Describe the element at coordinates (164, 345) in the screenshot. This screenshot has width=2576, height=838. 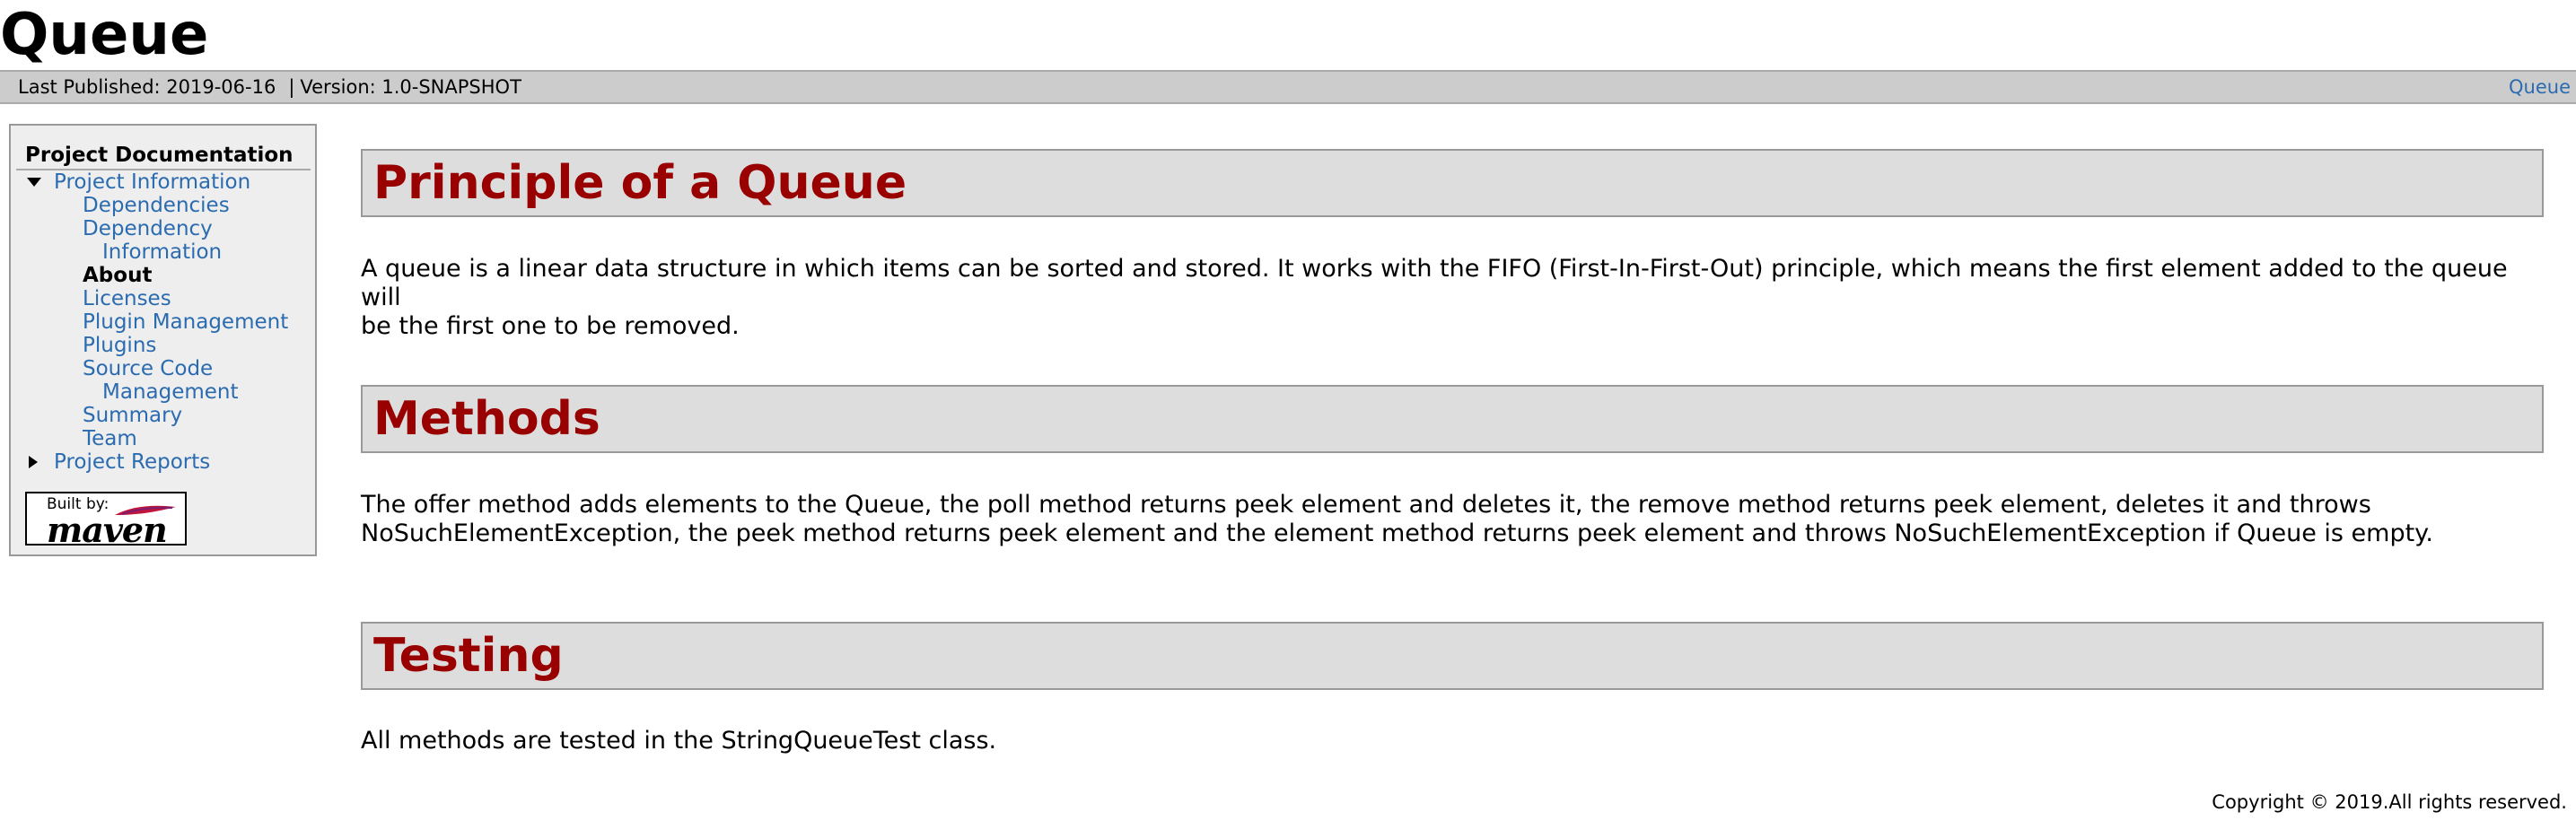
I see `nav-item-plugins: Plugins` at that location.